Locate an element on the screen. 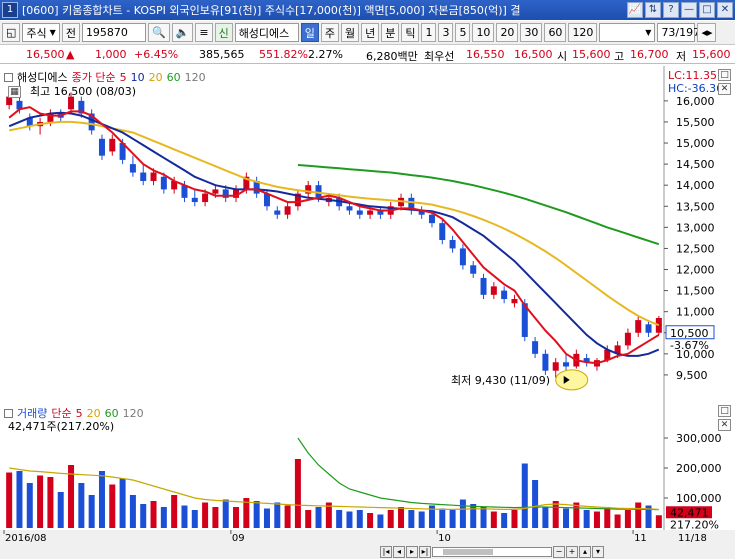  legend-ma-60: 60 is located at coordinates (174, 77).